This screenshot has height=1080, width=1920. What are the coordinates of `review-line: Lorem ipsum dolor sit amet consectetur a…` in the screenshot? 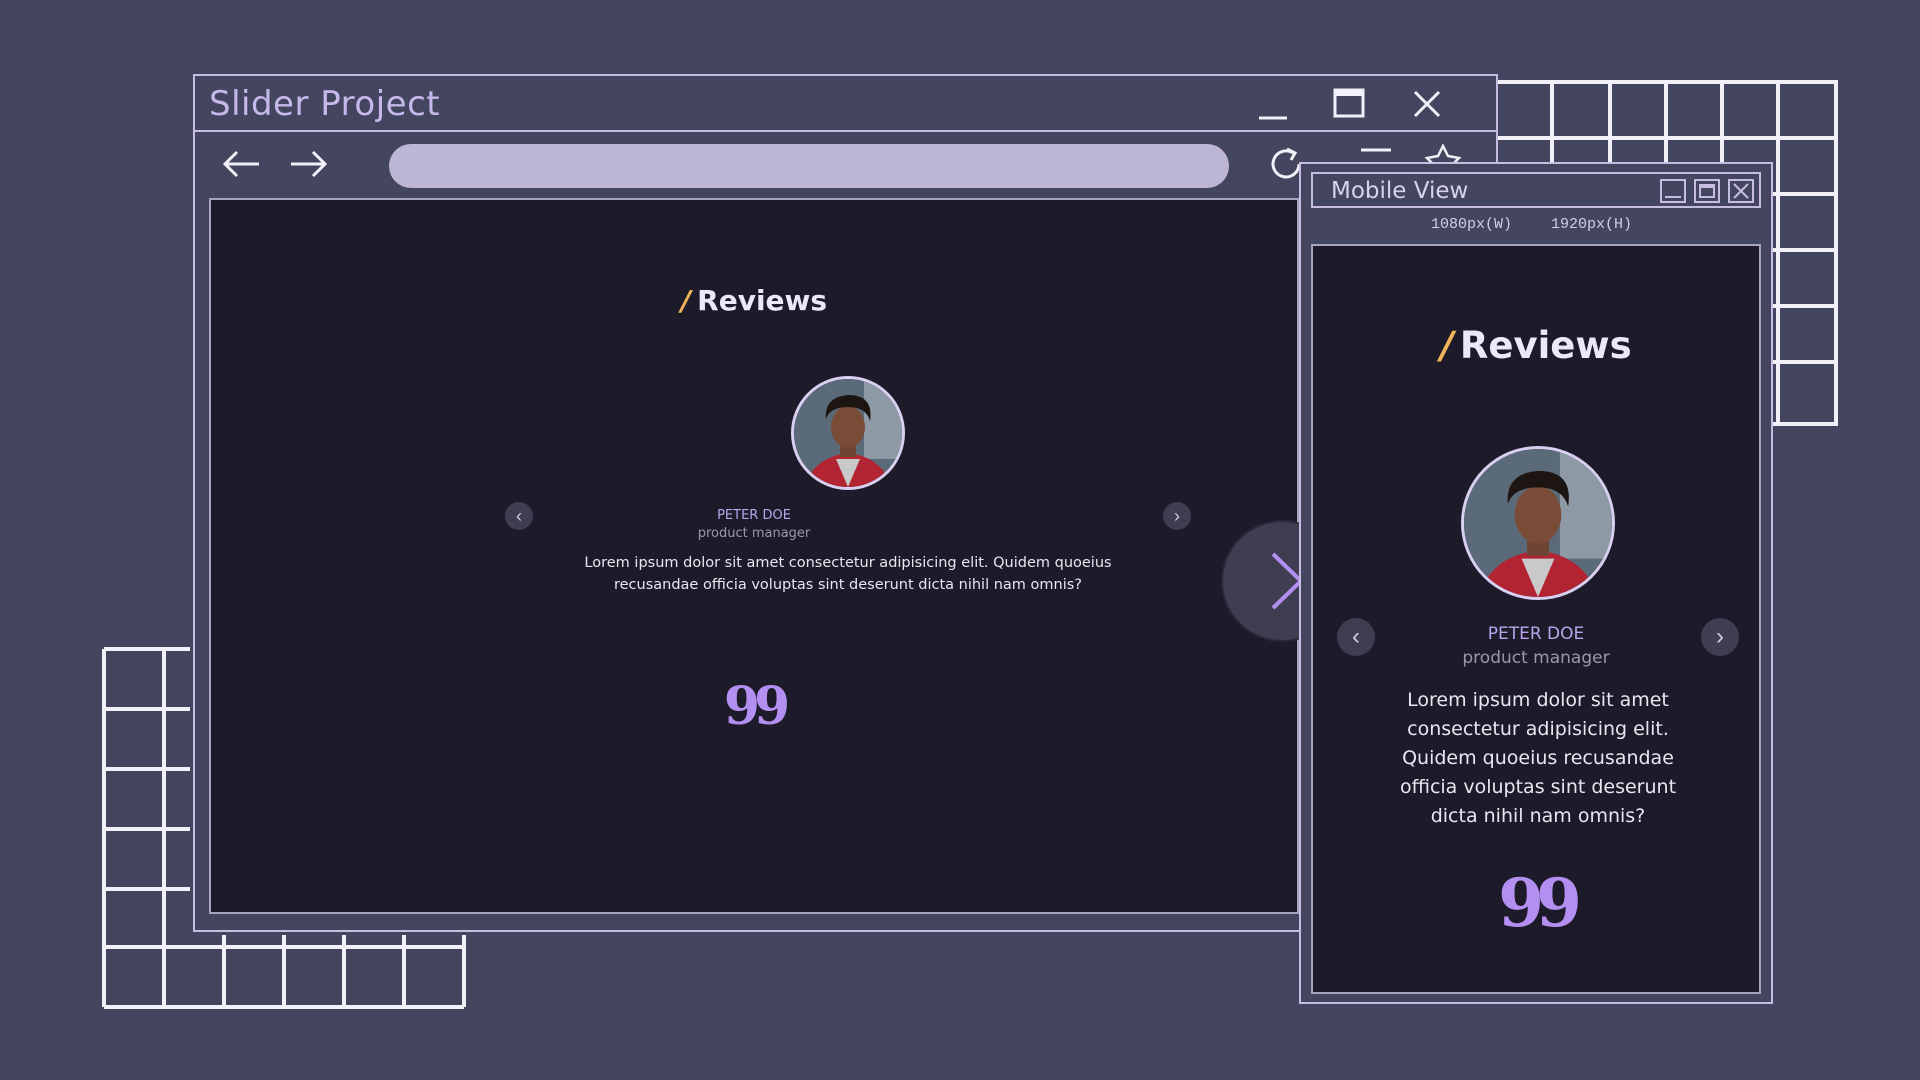 It's located at (848, 563).